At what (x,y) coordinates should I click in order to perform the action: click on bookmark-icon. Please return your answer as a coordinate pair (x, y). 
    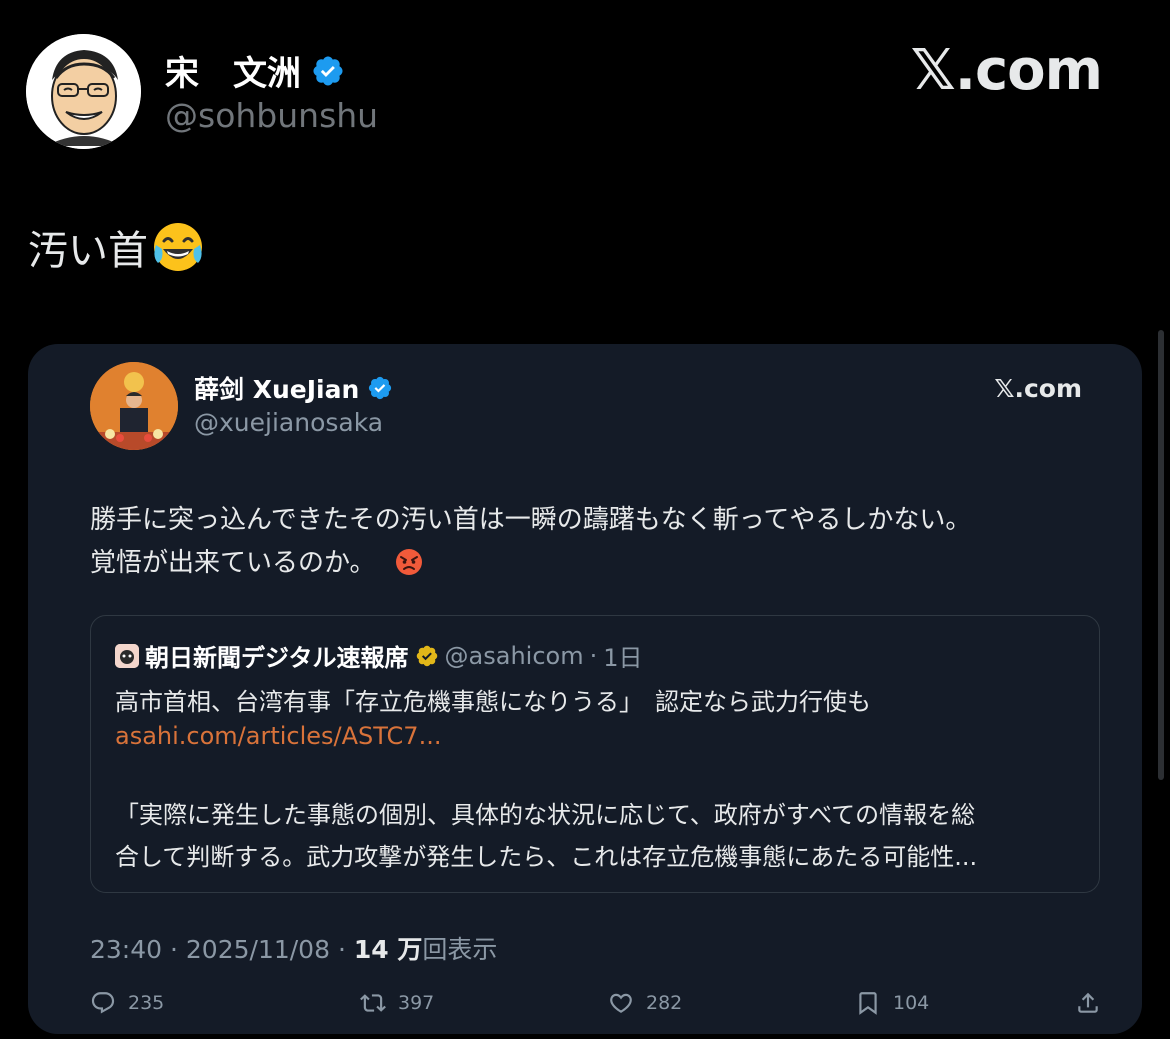
    Looking at the image, I should click on (868, 1003).